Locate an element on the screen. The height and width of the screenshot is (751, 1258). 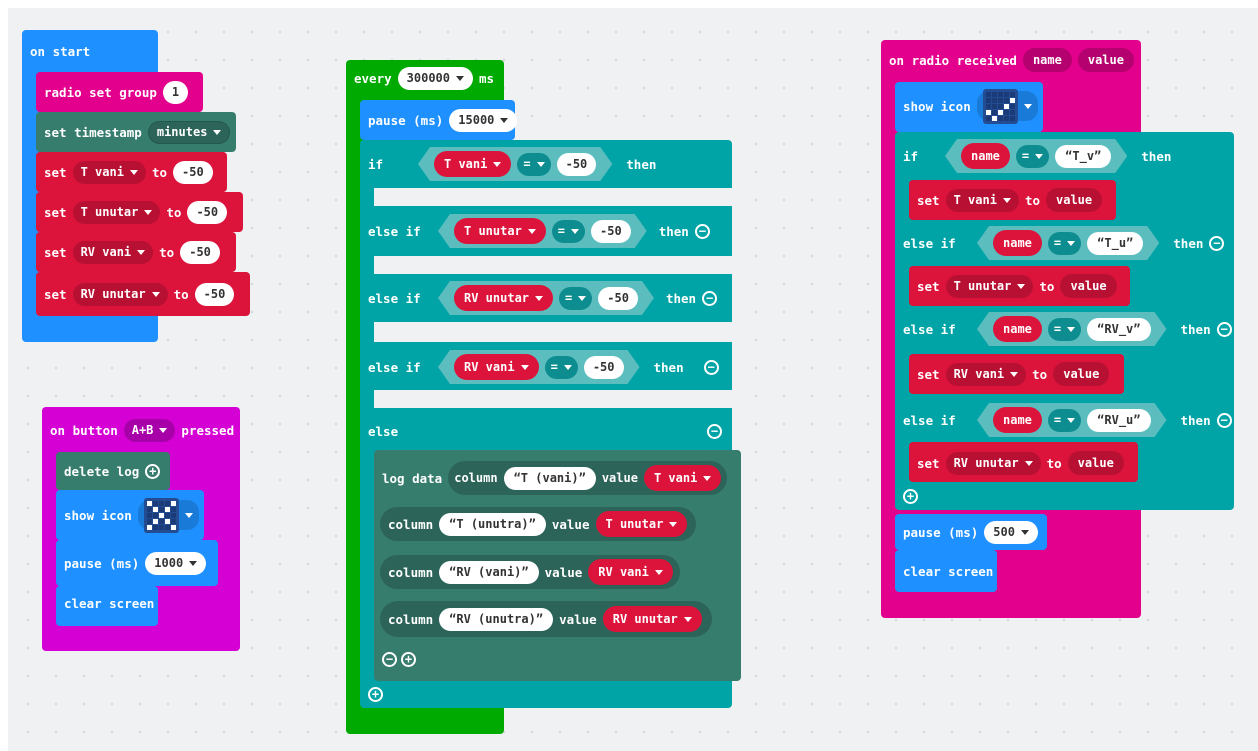
value-param: value is located at coordinates (1105, 60).